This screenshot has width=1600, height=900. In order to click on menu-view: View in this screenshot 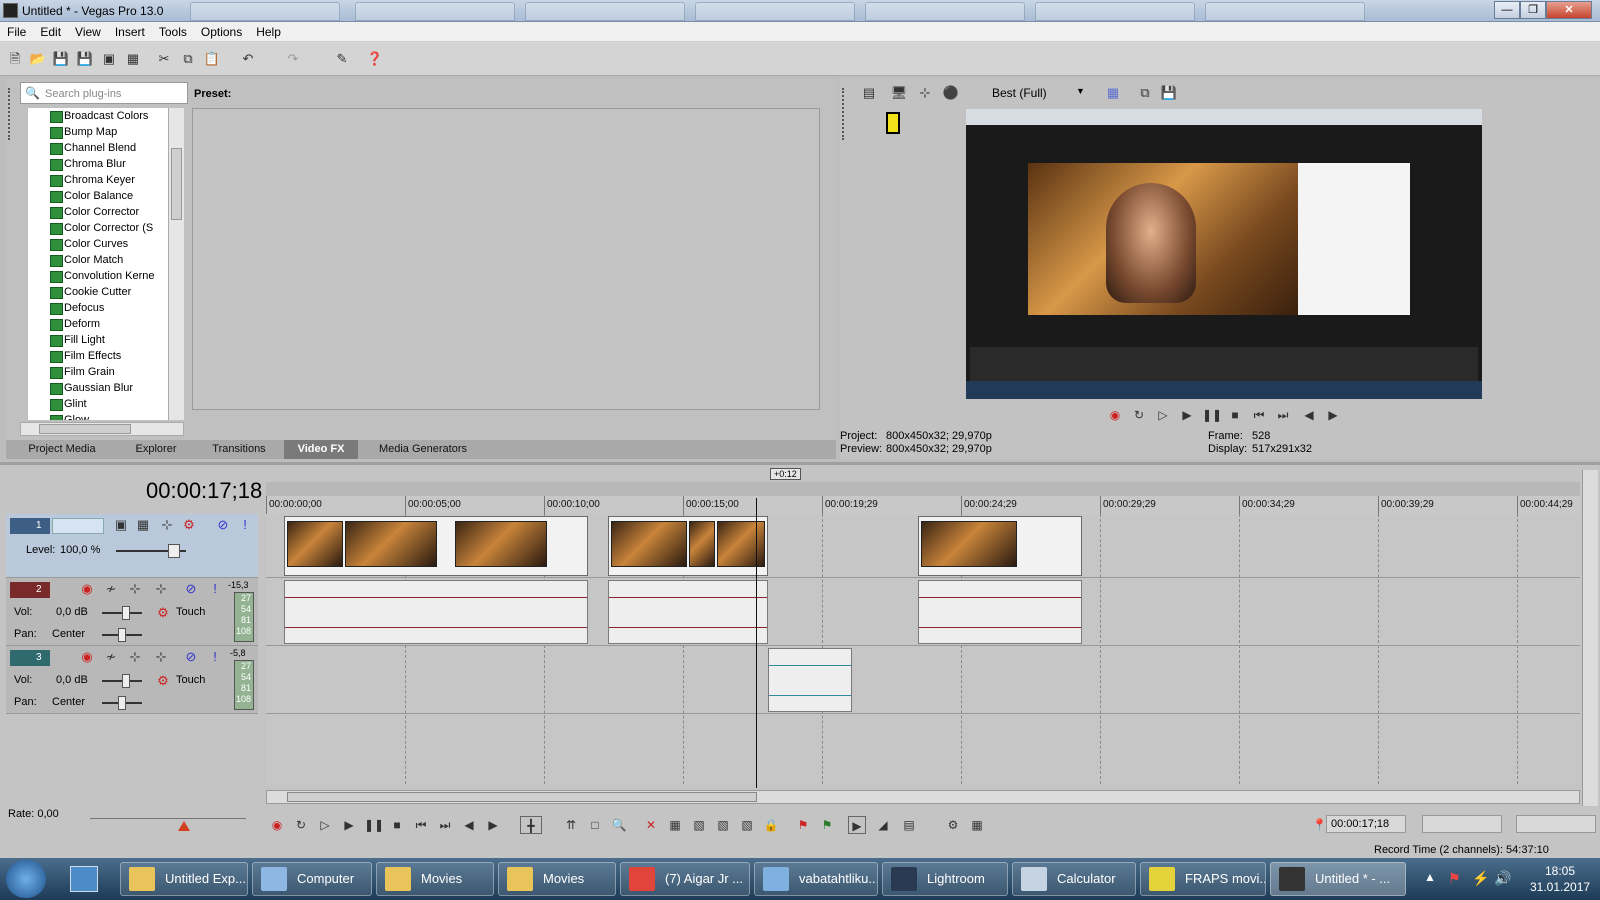, I will do `click(88, 30)`.